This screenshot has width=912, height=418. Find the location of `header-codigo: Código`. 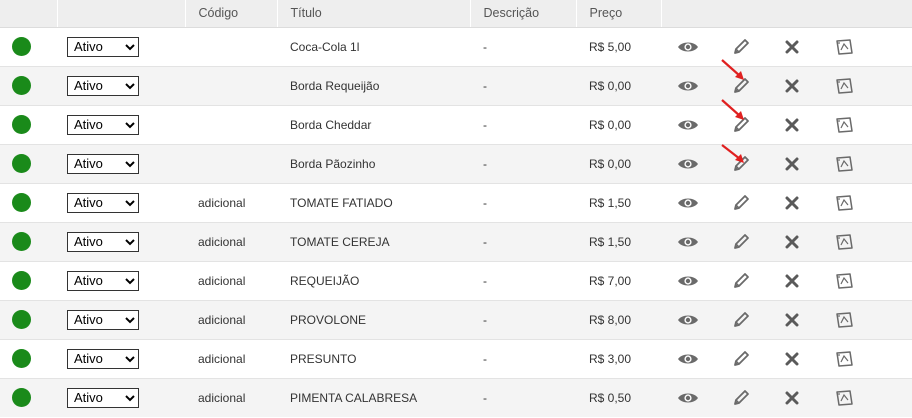

header-codigo: Código is located at coordinates (231, 14).